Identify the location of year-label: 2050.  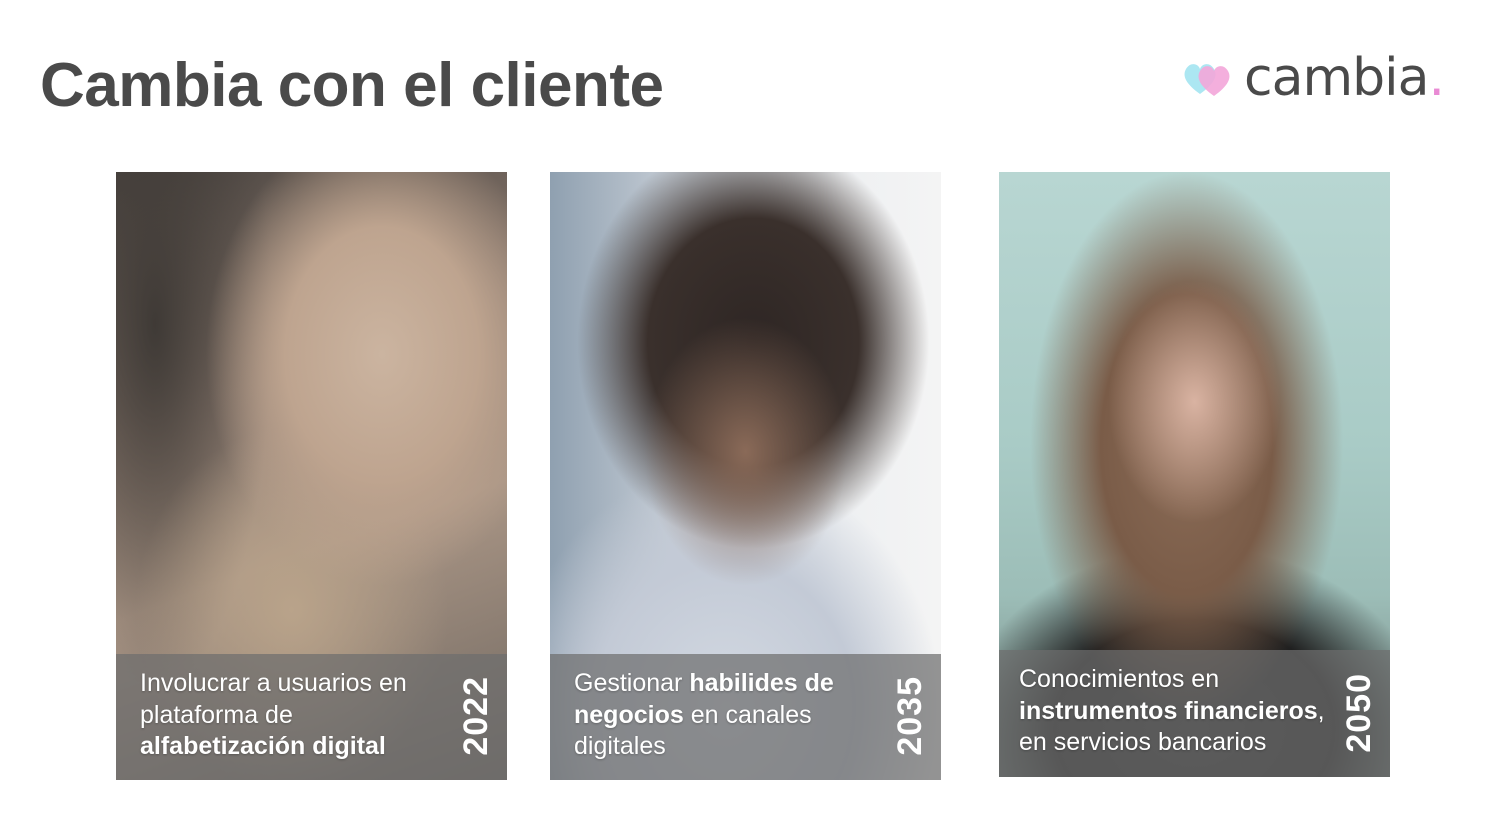
(1359, 713).